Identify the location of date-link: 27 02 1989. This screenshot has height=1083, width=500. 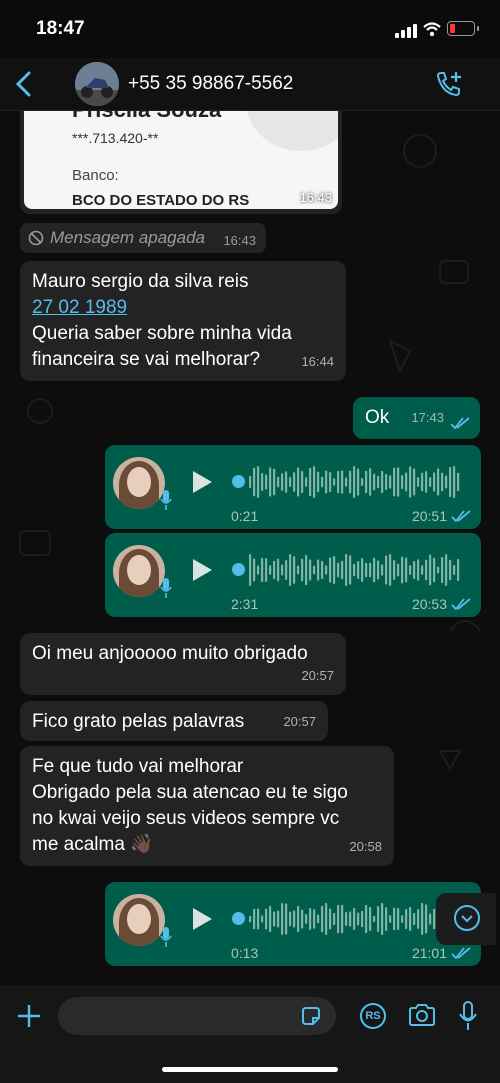
(183, 308).